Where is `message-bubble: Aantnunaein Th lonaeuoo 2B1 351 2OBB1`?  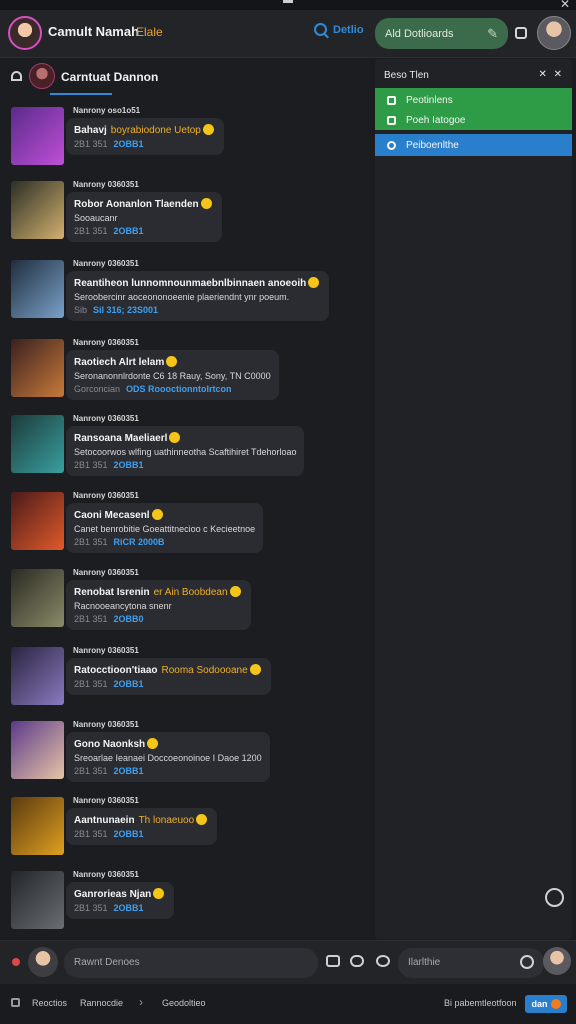
message-bubble: Aantnunaein Th lonaeuoo 2B1 351 2OBB1 is located at coordinates (142, 826).